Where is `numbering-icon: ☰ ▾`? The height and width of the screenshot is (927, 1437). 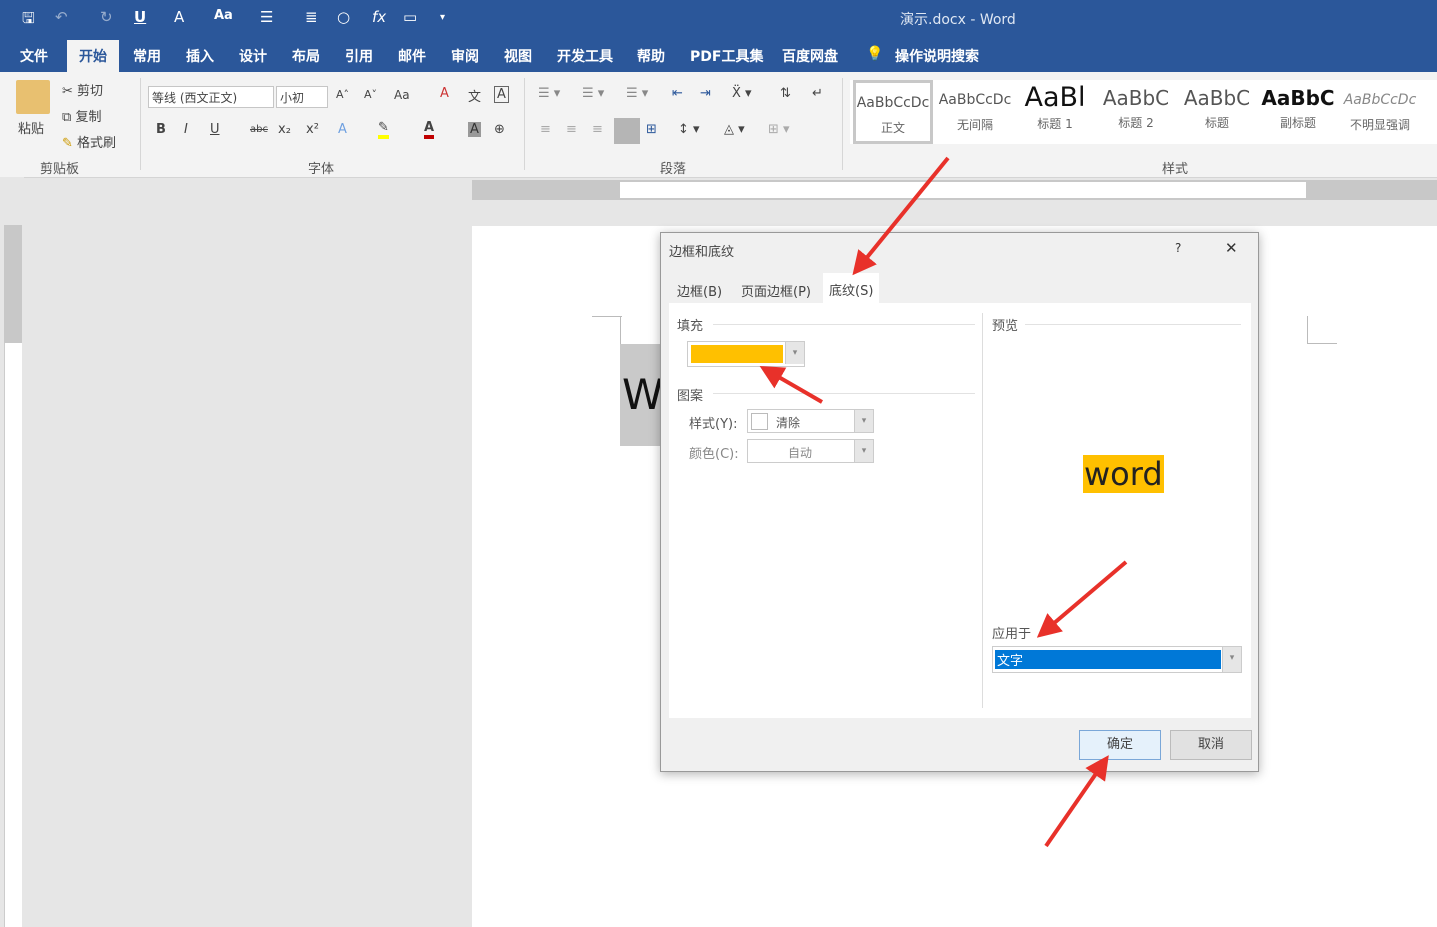 numbering-icon: ☰ ▾ is located at coordinates (593, 93).